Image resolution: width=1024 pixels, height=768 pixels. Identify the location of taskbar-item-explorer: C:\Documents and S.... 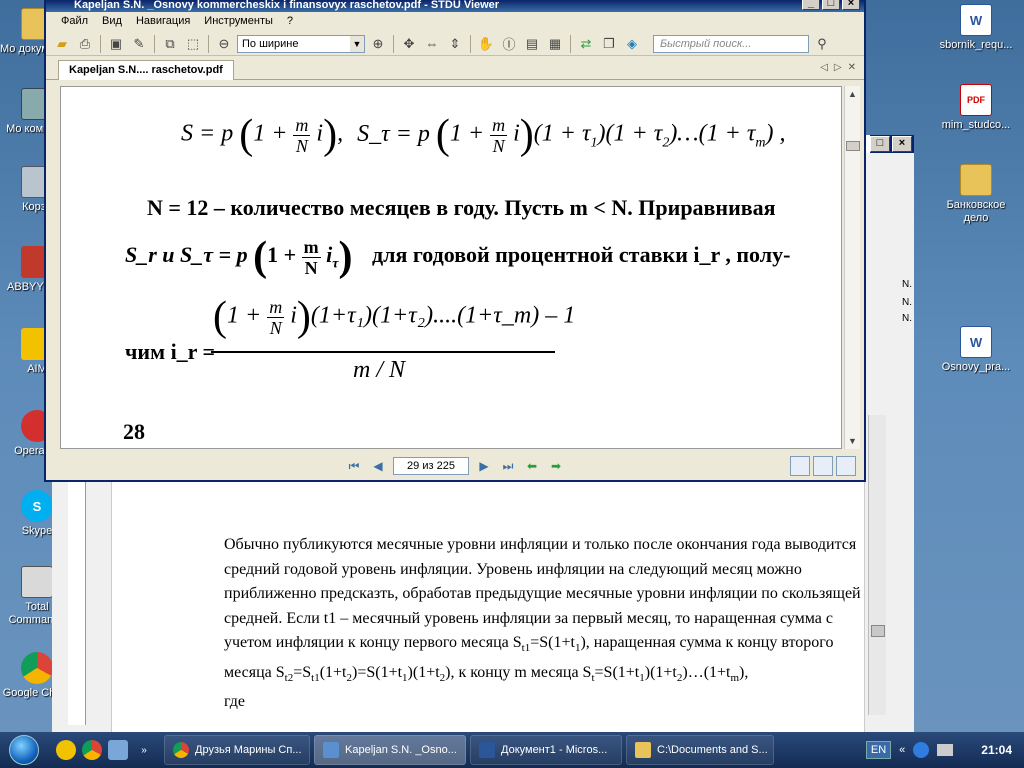
(700, 750).